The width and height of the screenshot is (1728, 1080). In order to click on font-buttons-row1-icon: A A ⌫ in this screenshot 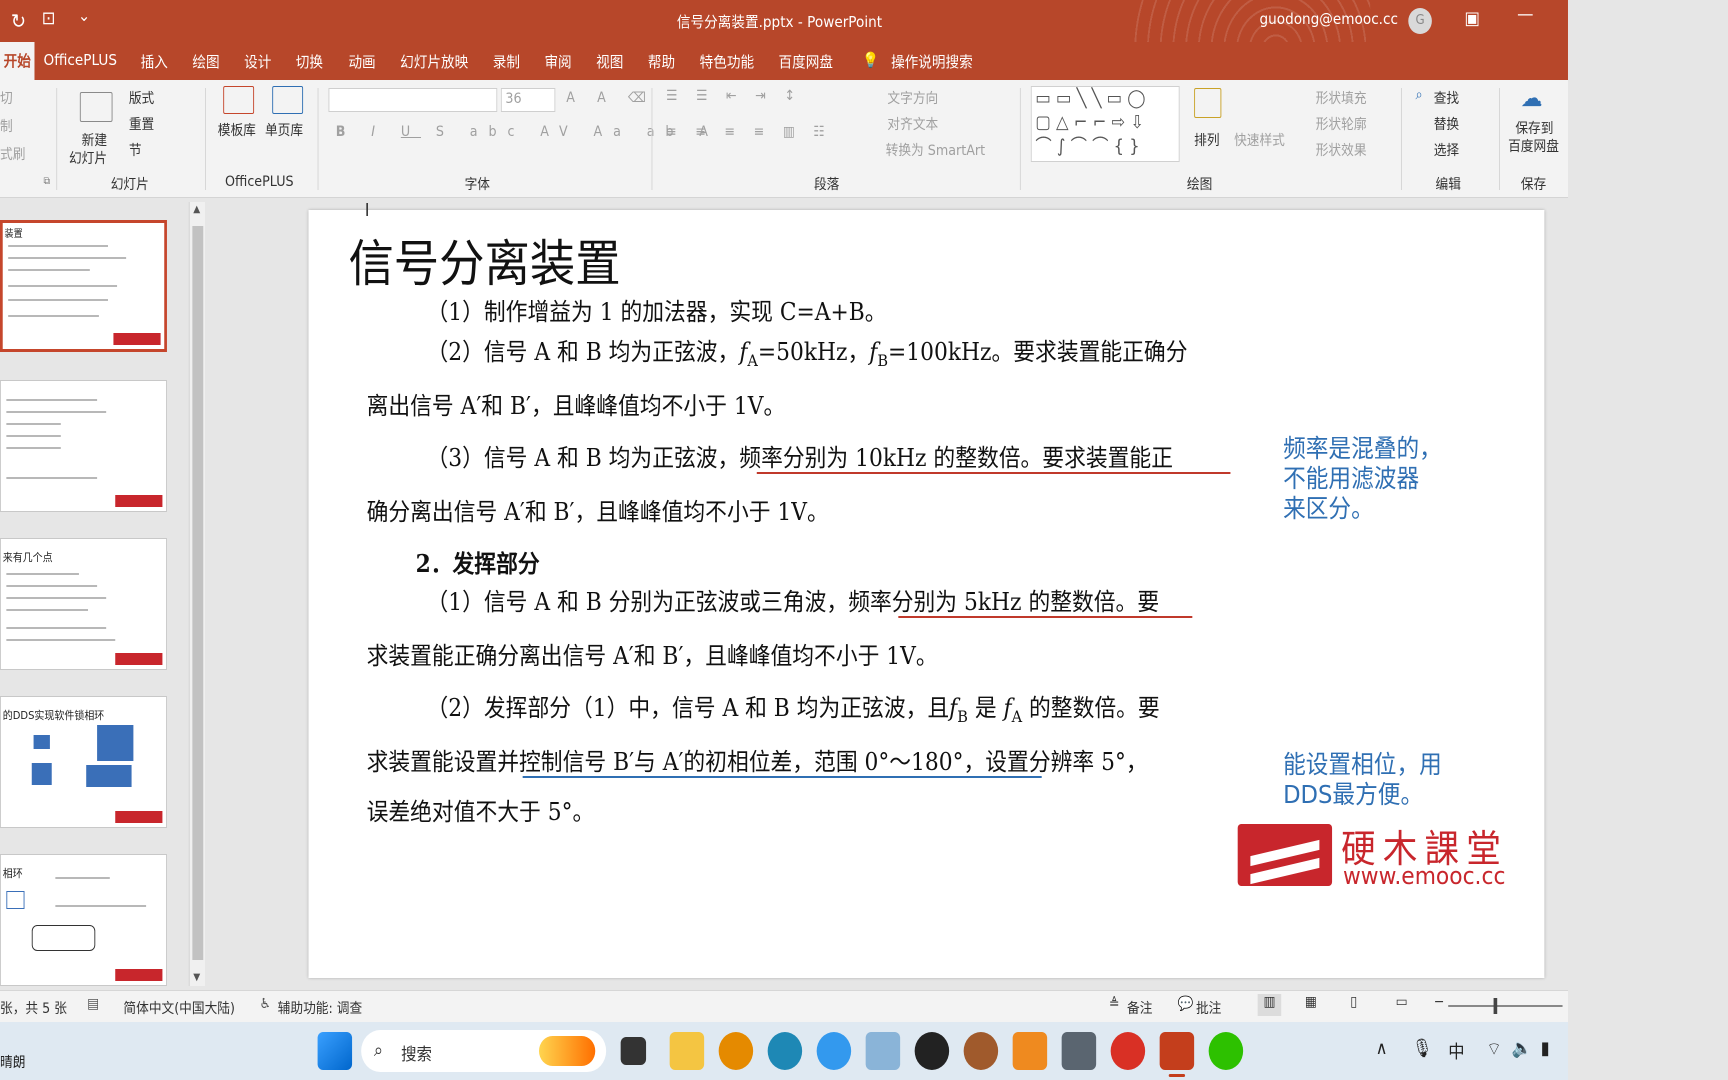, I will do `click(610, 98)`.